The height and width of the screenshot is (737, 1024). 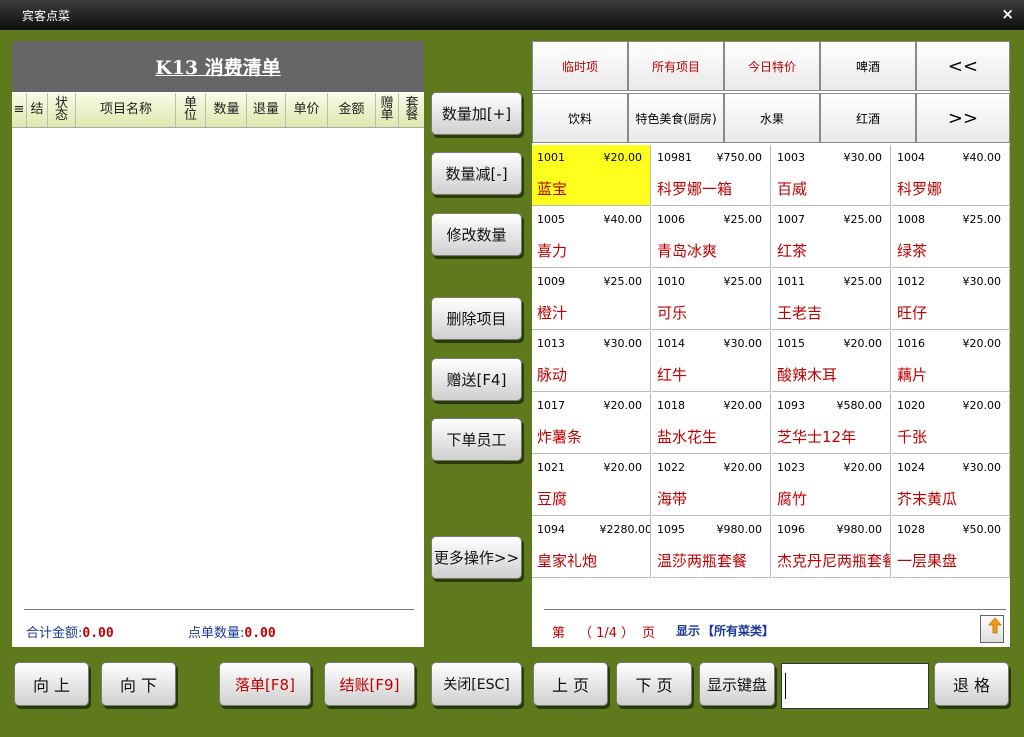 I want to click on item-code: 1015, so click(x=791, y=343).